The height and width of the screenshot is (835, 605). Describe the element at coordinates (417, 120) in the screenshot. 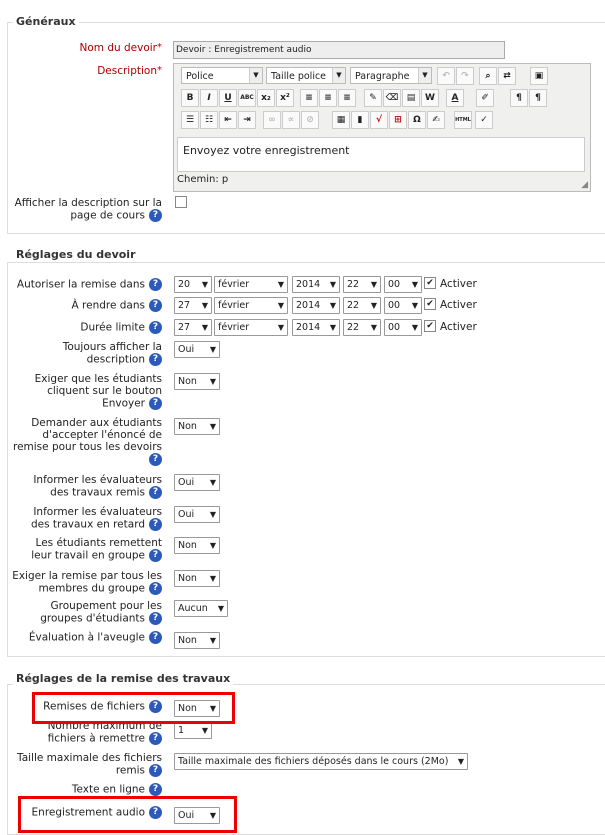

I see `special-char-icon: Ω` at that location.